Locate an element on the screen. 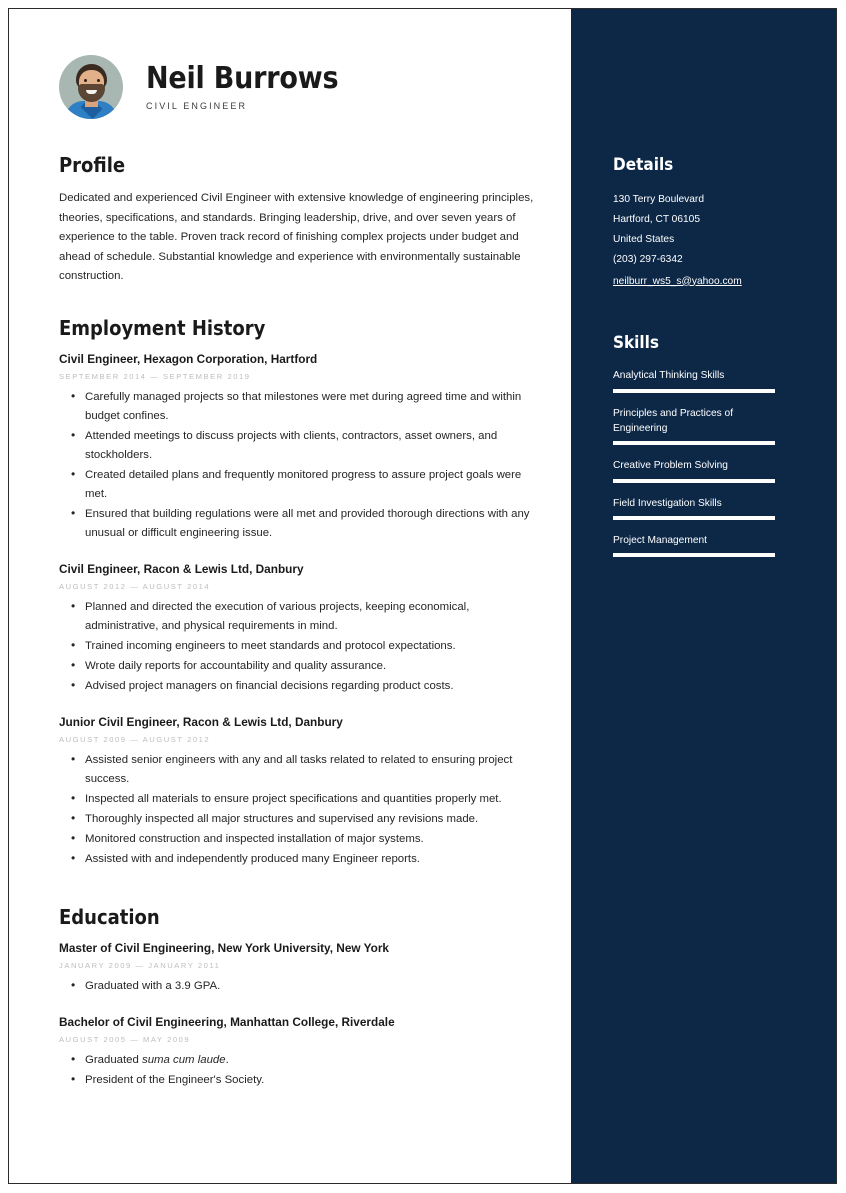  resume-header: Neil Burrows CIVIL ENGINEER is located at coordinates (299, 87).